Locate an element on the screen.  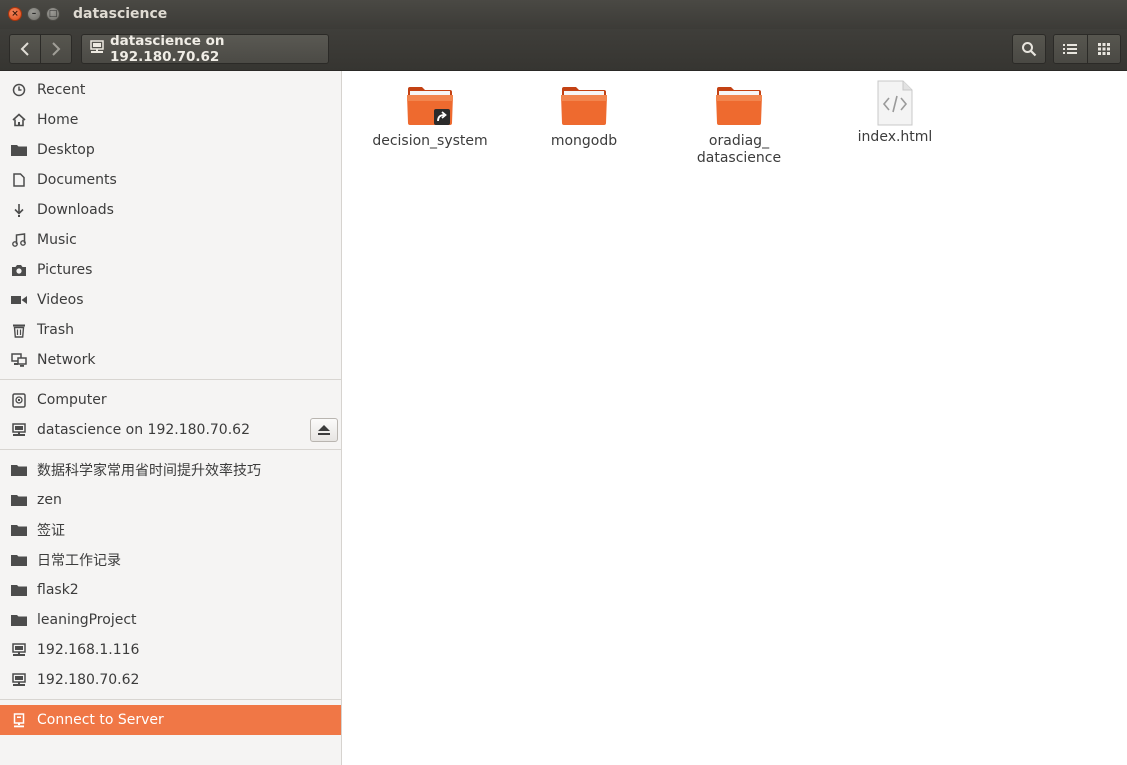
minimize-icon: – is located at coordinates (34, 14).